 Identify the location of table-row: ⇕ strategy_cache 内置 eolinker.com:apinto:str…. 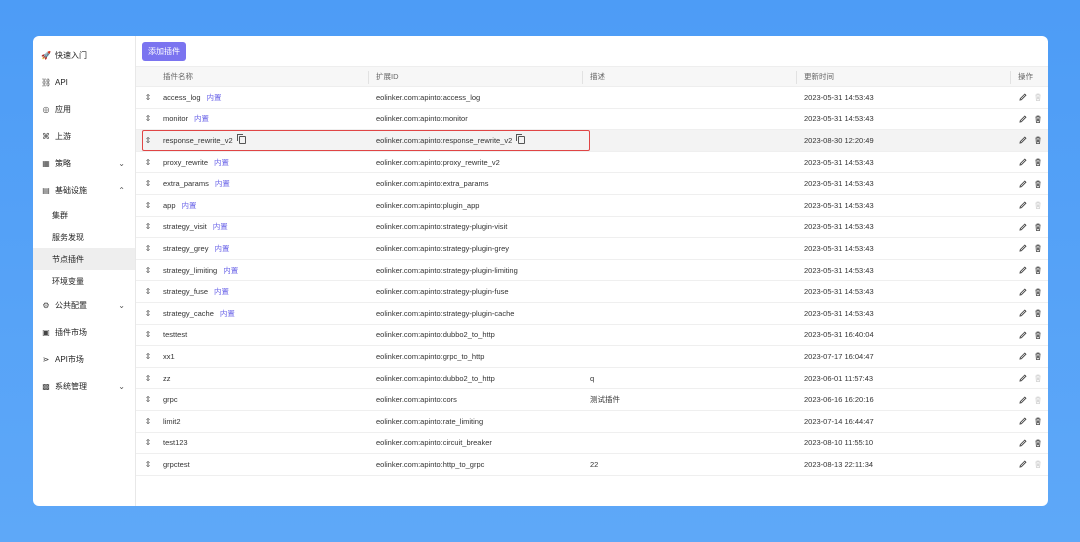
(592, 314).